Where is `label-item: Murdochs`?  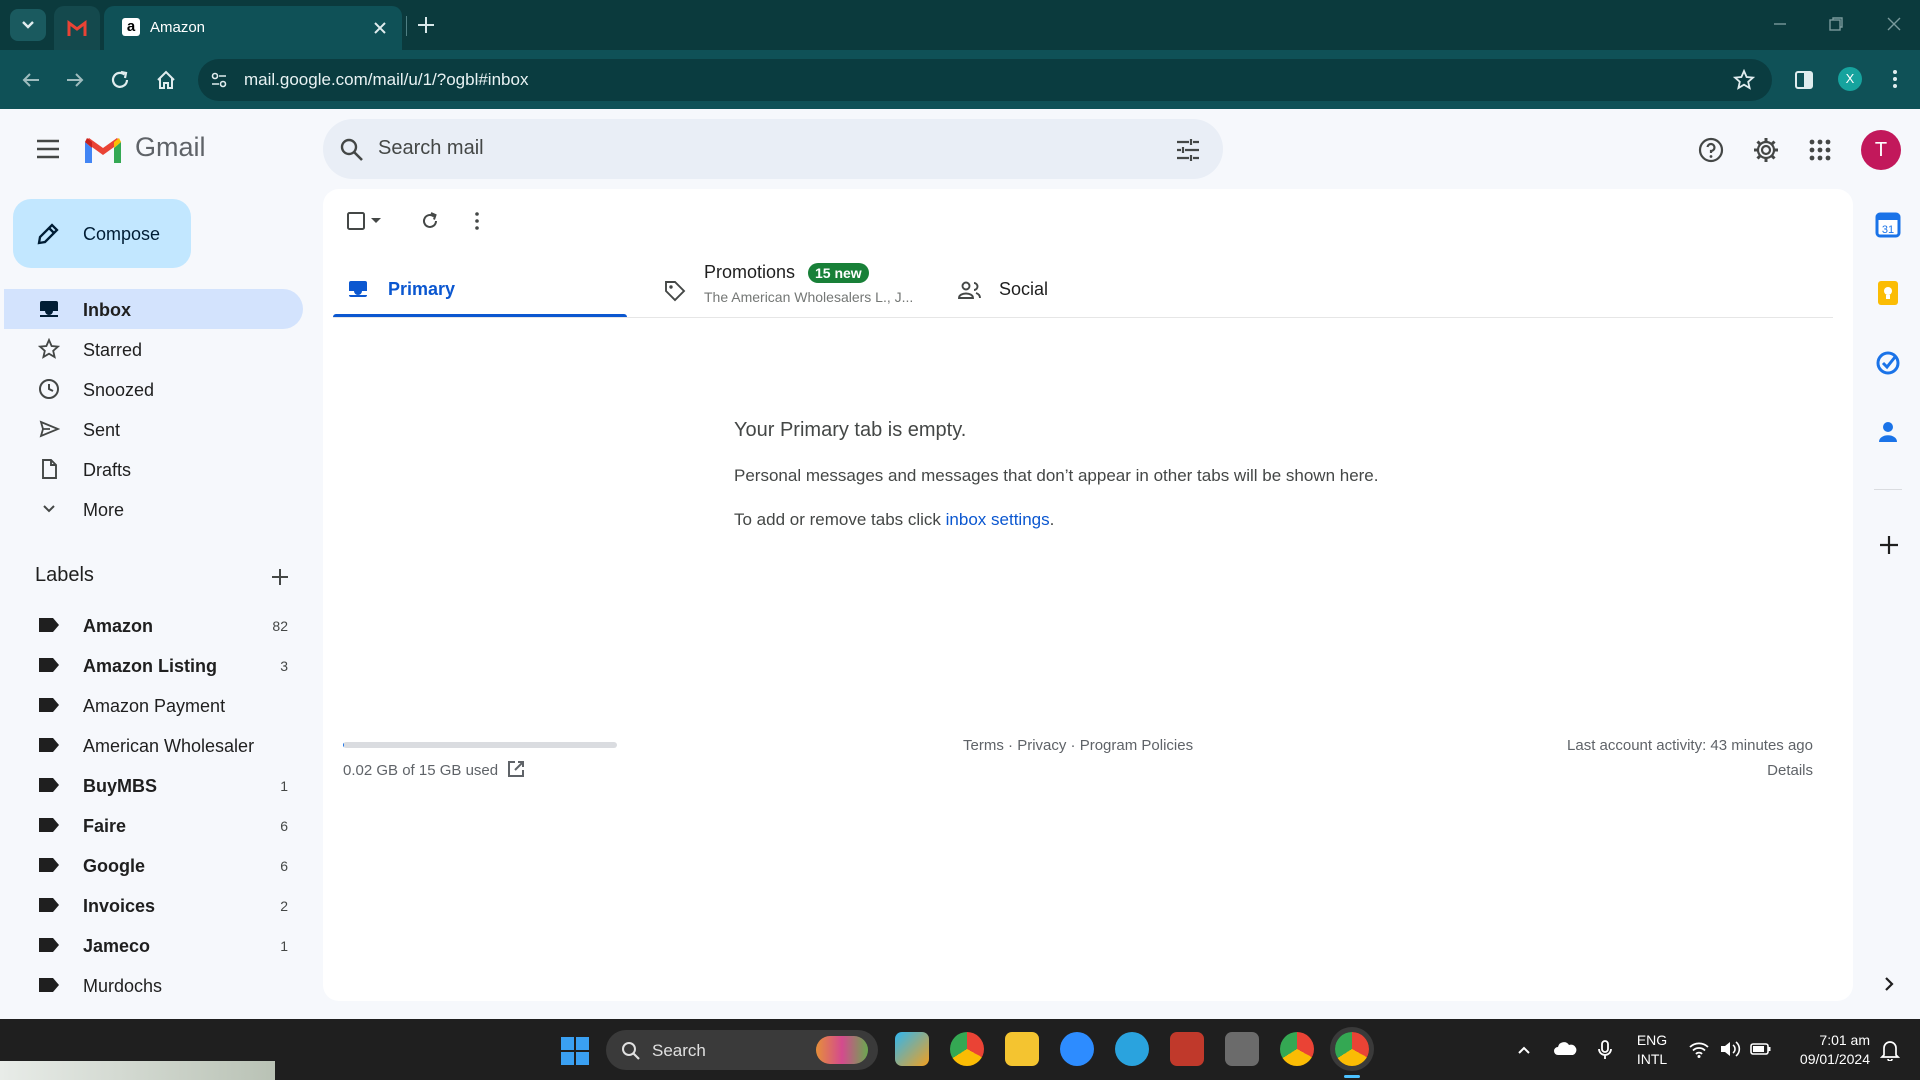 label-item: Murdochs is located at coordinates (153, 985).